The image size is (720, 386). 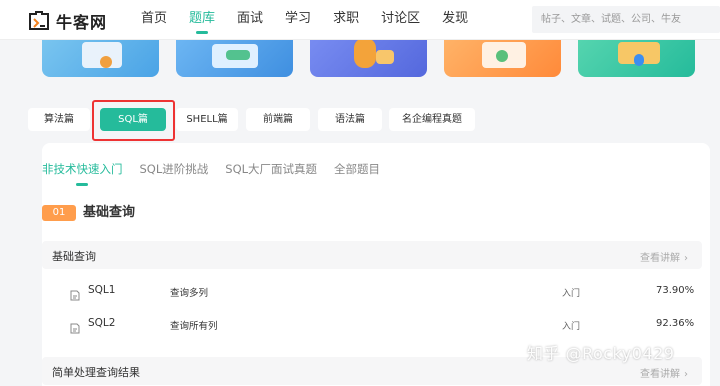 I want to click on nav-discover: 发现, so click(x=455, y=20).